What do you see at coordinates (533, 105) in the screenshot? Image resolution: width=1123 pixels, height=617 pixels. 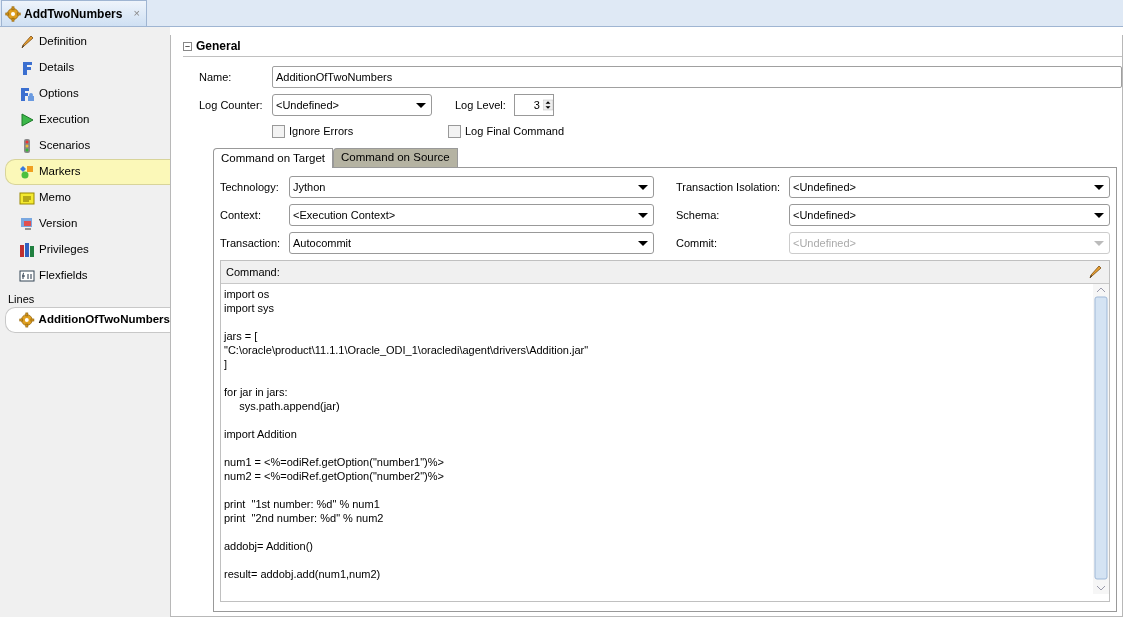 I see `log-level-spinner: 3` at bounding box center [533, 105].